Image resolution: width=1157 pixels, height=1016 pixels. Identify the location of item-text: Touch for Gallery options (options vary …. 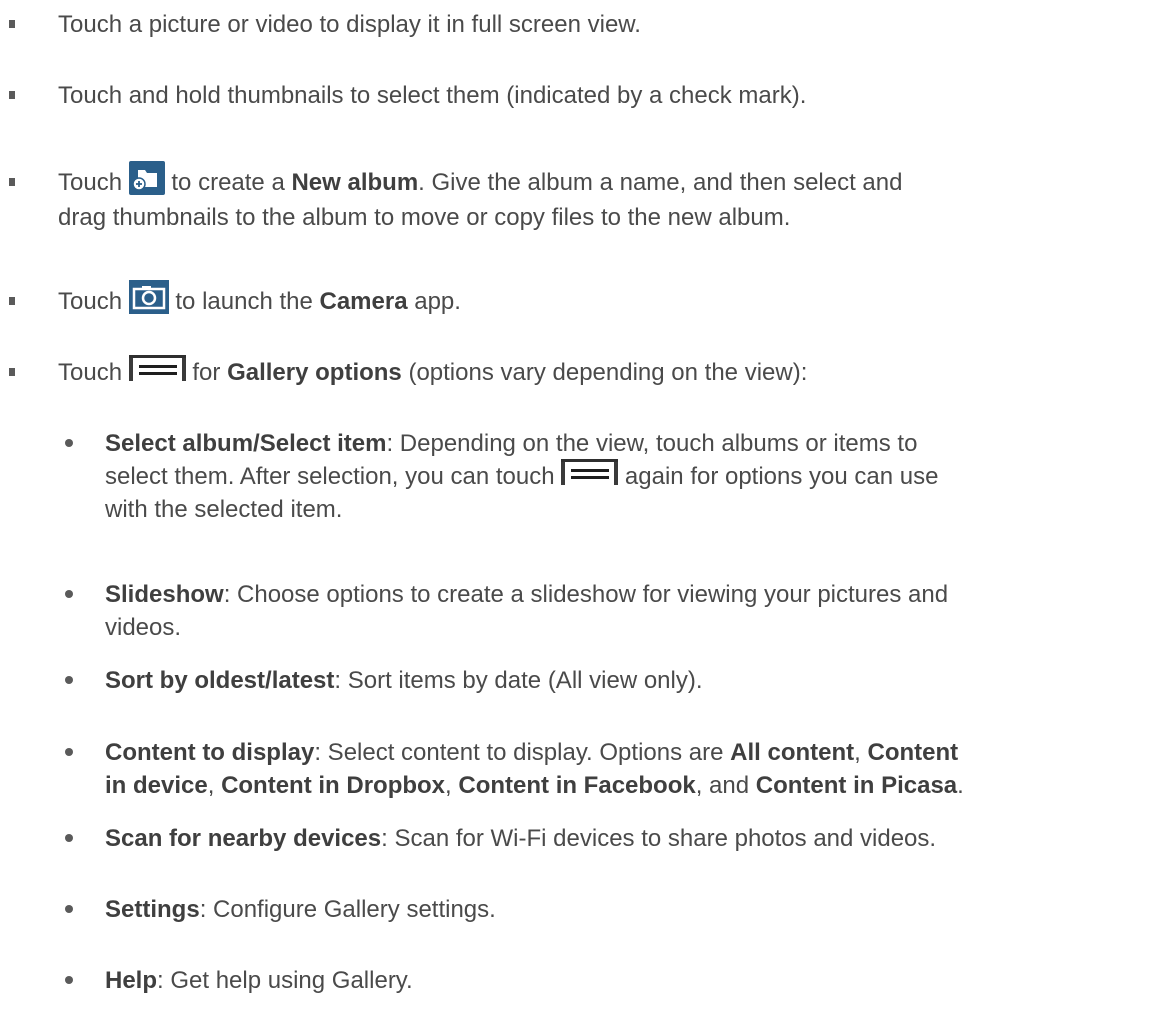
(603, 371).